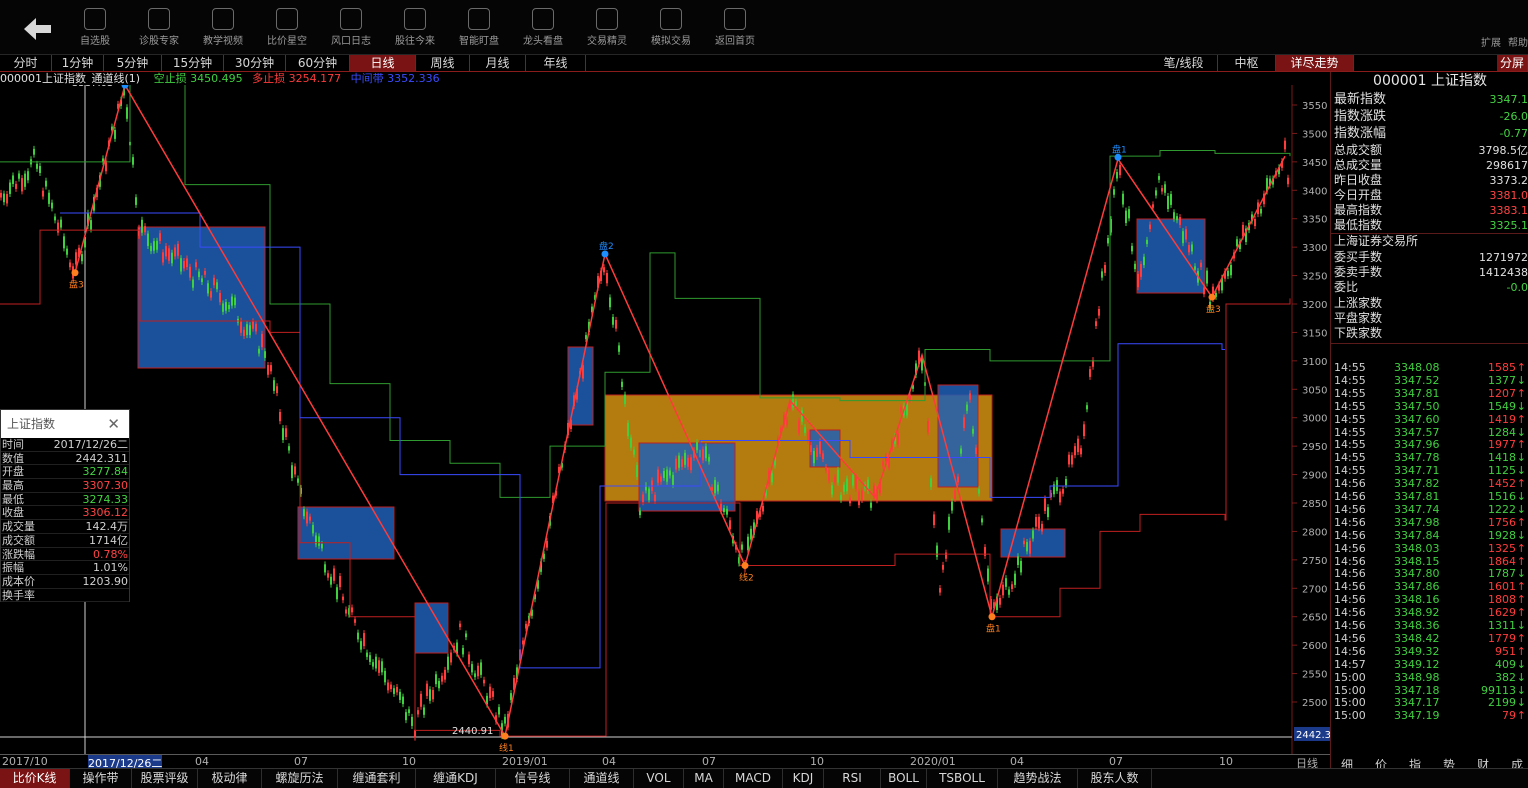 The height and width of the screenshot is (788, 1528). I want to click on timeframe-tab-0: 分时, so click(26, 63).